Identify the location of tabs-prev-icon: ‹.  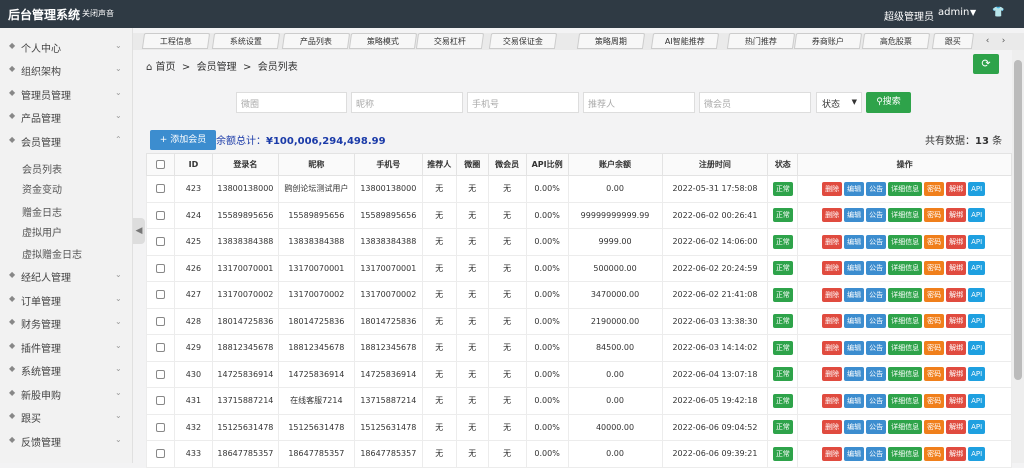
(987, 41).